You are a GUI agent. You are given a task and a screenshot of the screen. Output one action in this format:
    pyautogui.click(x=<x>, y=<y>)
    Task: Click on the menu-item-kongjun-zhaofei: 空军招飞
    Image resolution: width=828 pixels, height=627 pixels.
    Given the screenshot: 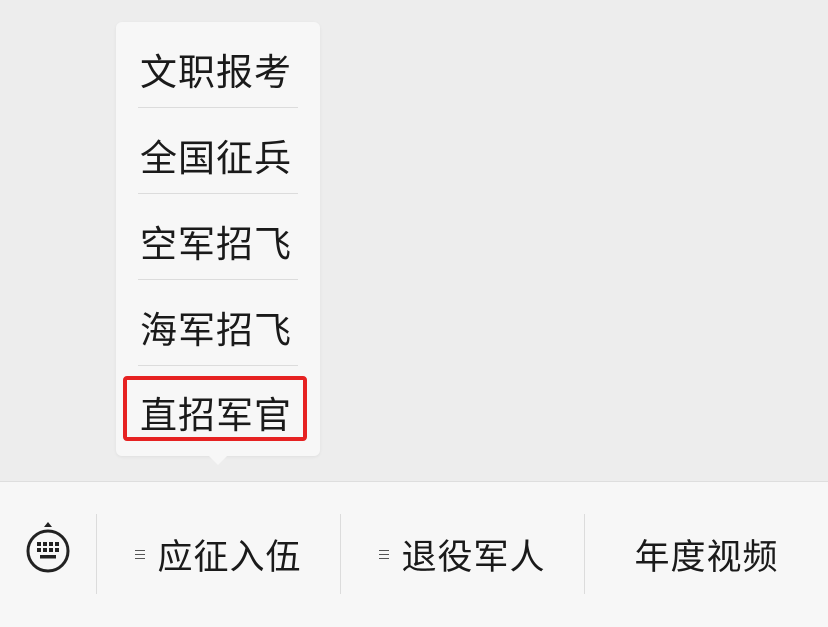 What is the action you would take?
    pyautogui.click(x=218, y=241)
    